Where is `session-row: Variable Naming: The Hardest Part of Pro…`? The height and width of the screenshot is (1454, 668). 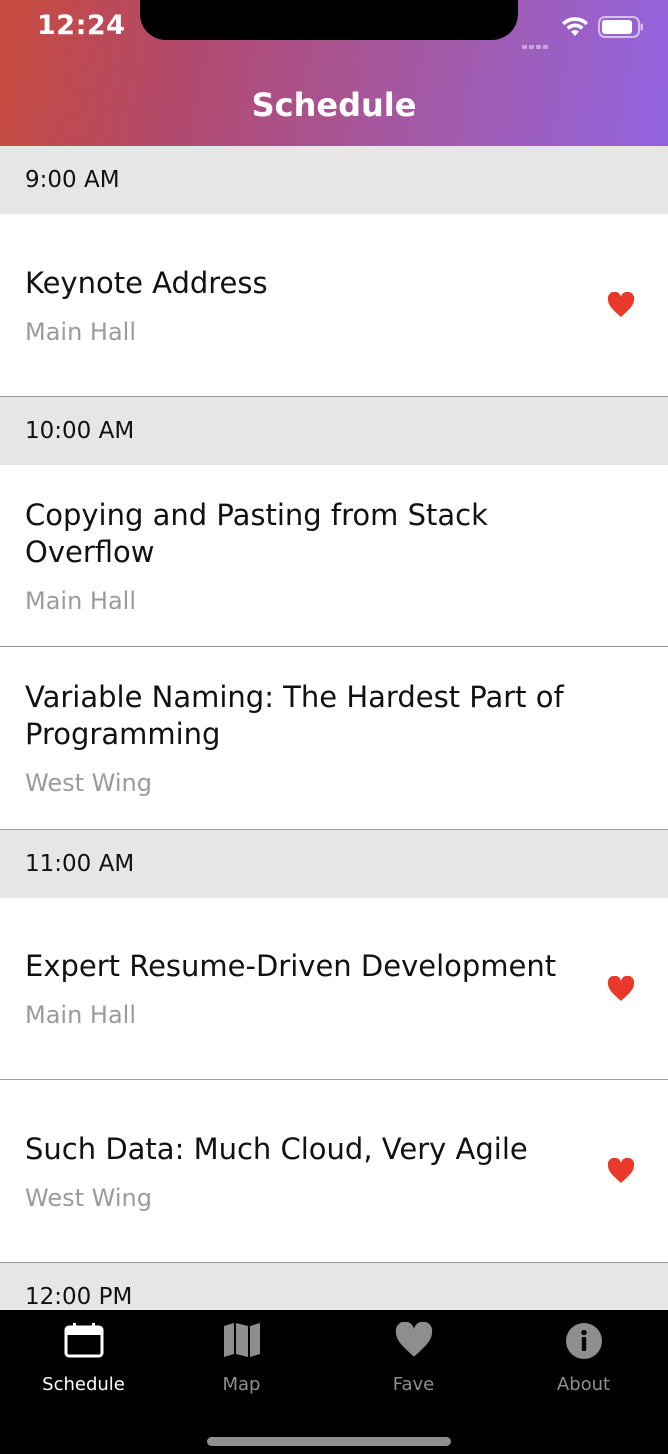
session-row: Variable Naming: The Hardest Part of Pro… is located at coordinates (334, 738).